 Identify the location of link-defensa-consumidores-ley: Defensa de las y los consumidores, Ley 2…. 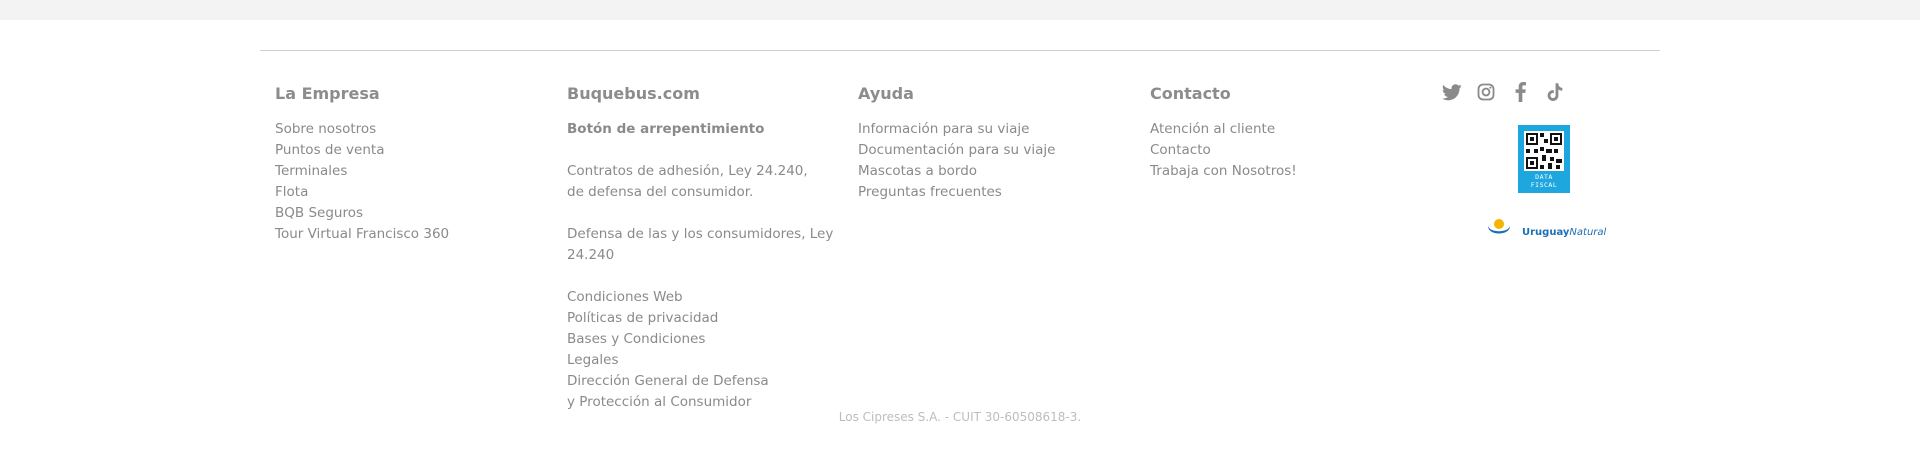
(702, 245).